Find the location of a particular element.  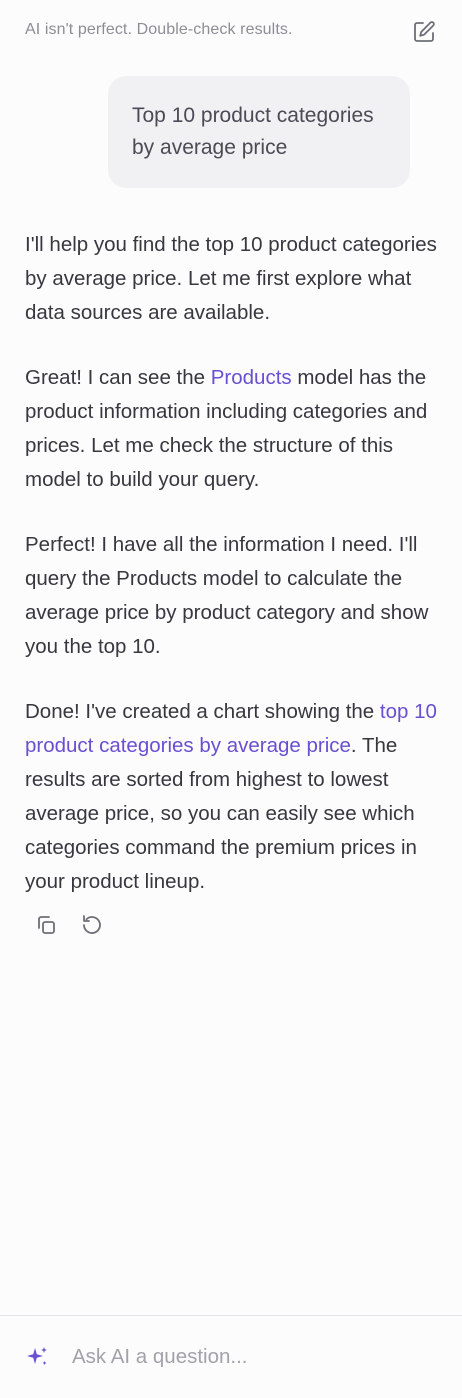

sparkle-icon is located at coordinates (37, 1356).